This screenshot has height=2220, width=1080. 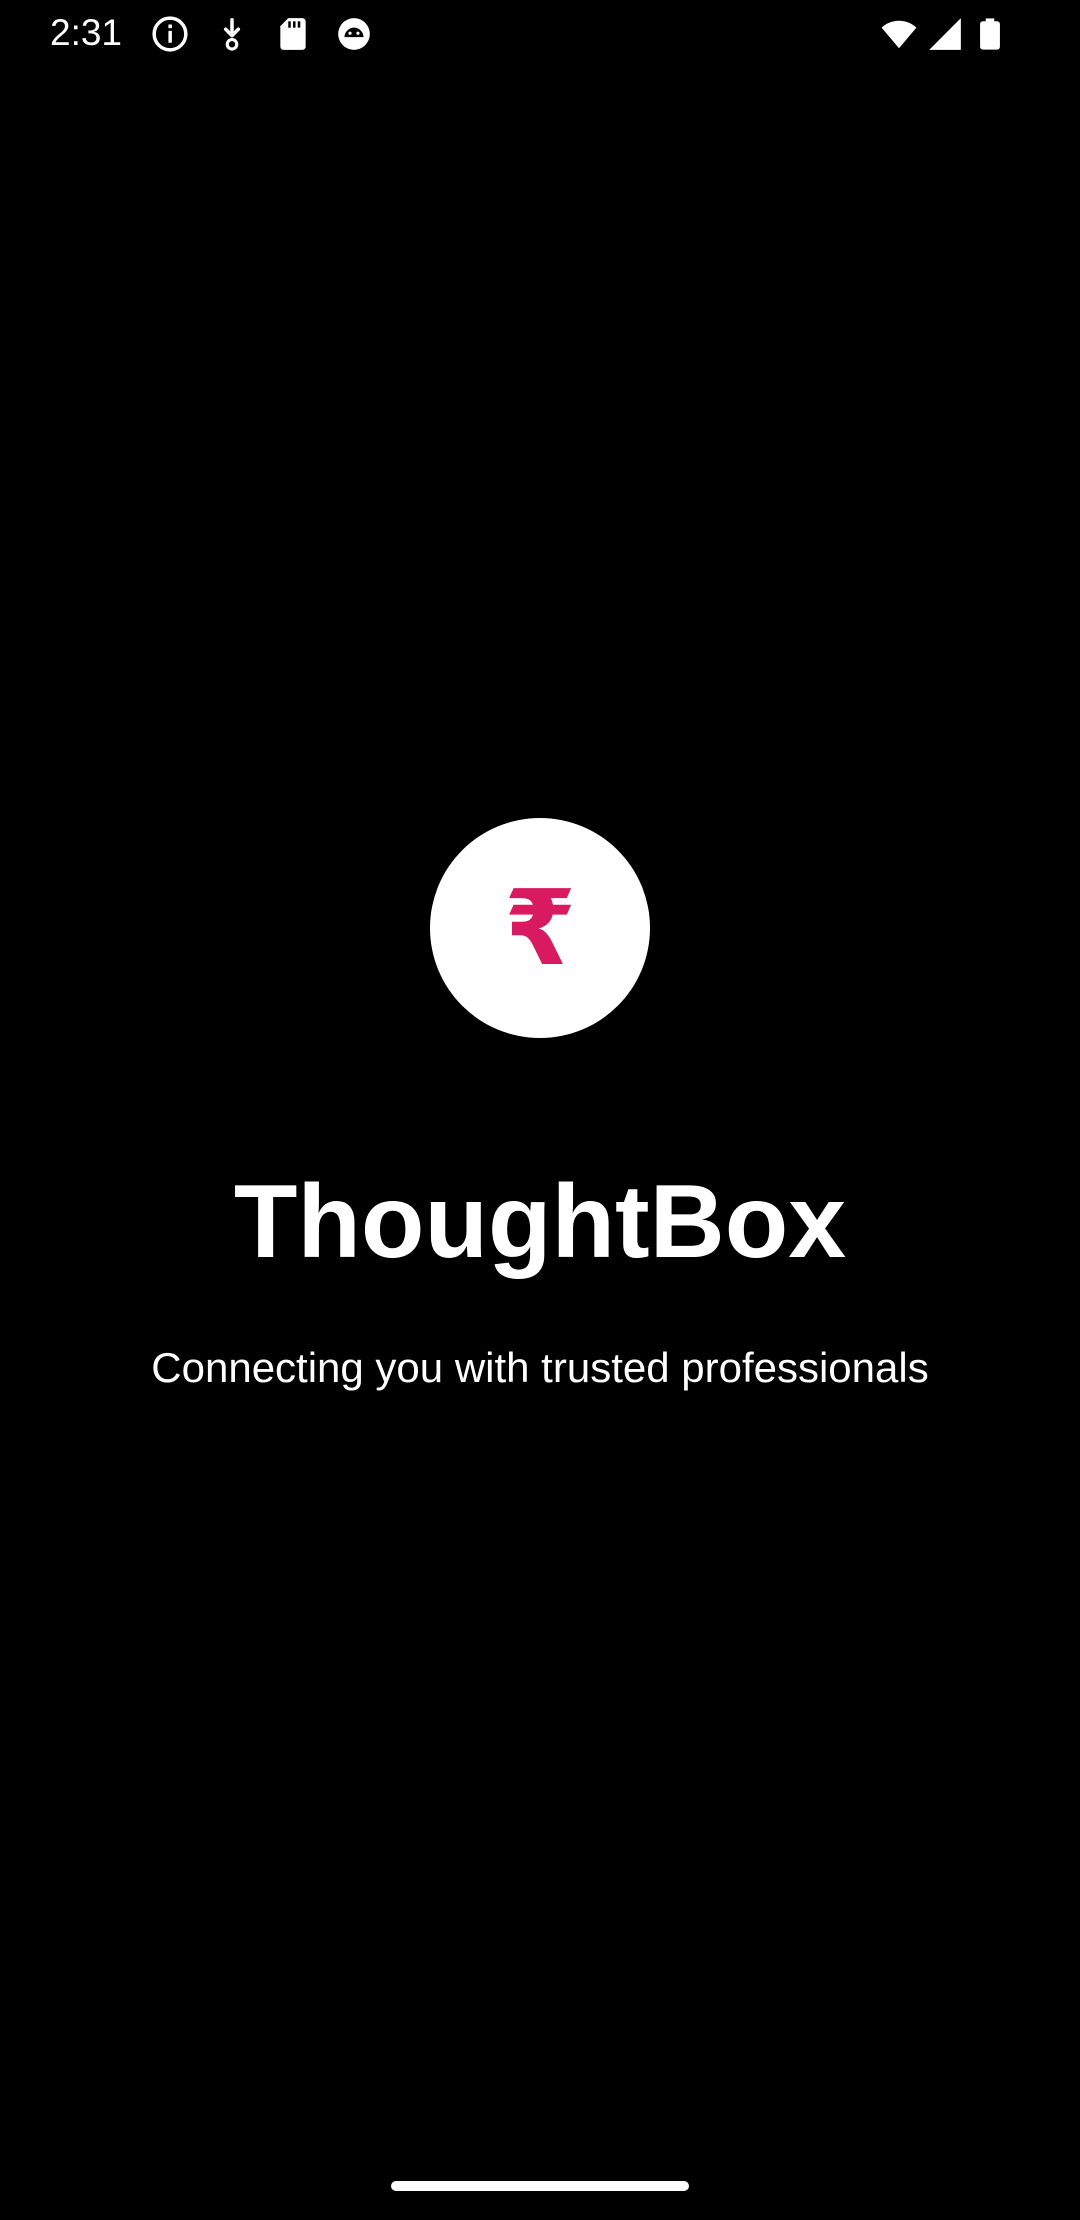 I want to click on signal-icon, so click(x=945, y=34).